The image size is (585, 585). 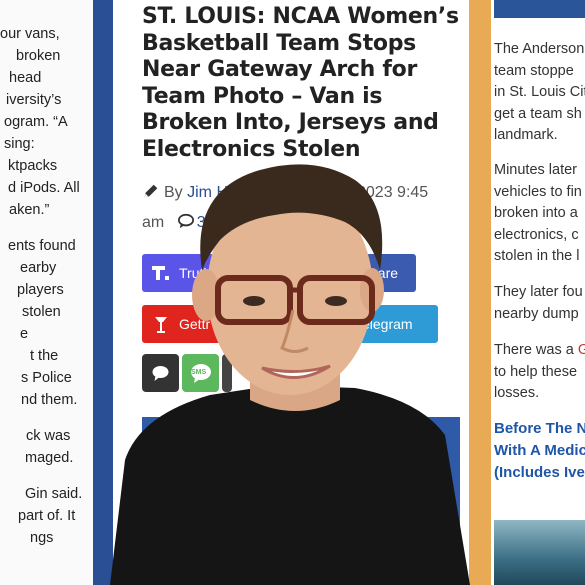 I want to click on related-link: G, so click(x=581, y=350).